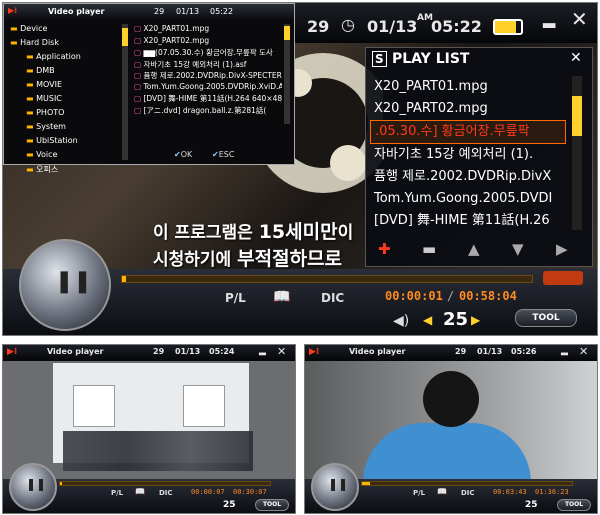  I want to click on playlist-item-selected: .05.30.수] 황금어장.무릎팍, so click(468, 132).